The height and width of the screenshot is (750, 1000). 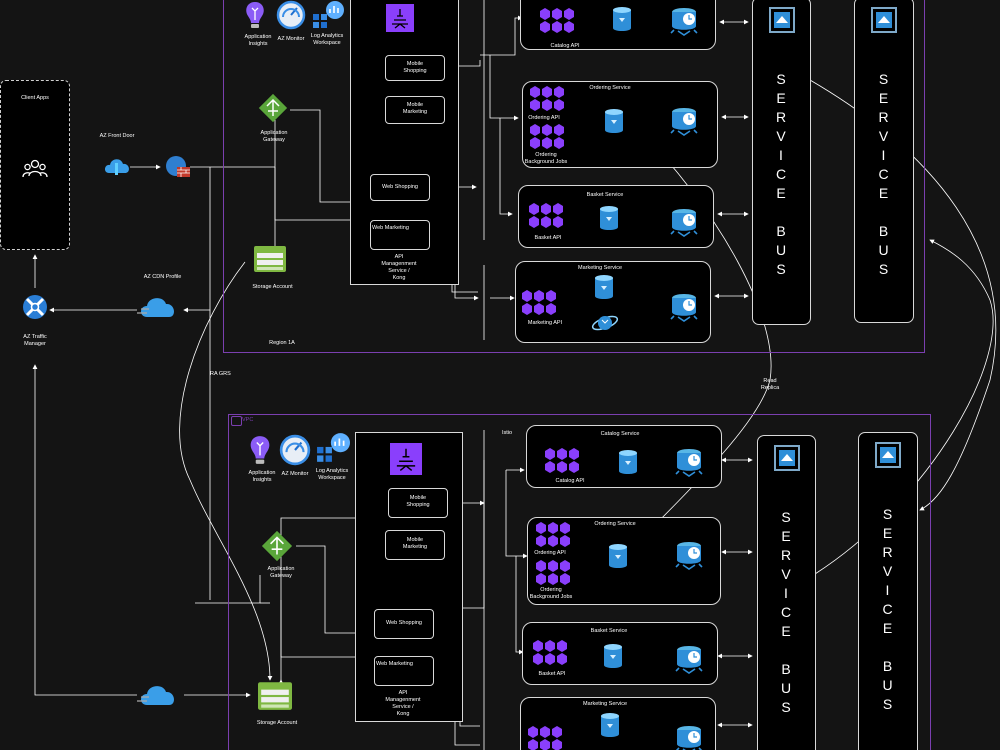 What do you see at coordinates (770, 384) in the screenshot?
I see `read-replica-label: Read Replica` at bounding box center [770, 384].